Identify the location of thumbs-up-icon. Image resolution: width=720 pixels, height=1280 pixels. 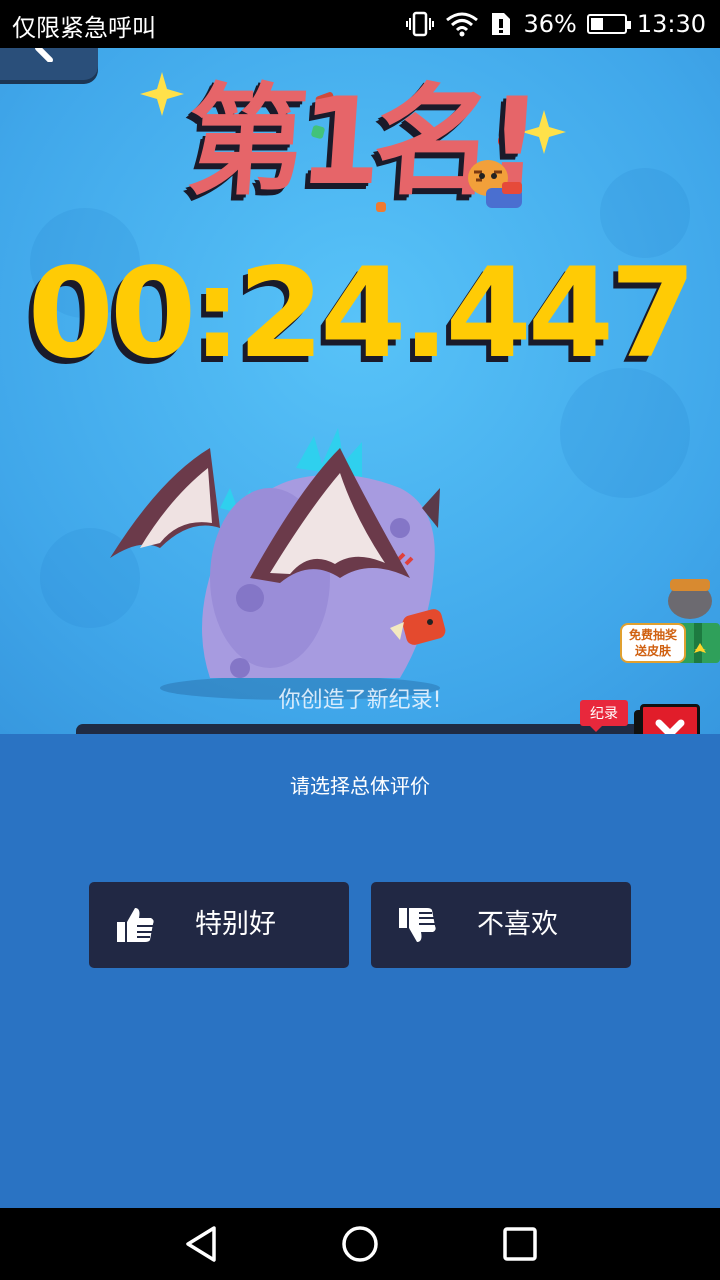
(135, 925).